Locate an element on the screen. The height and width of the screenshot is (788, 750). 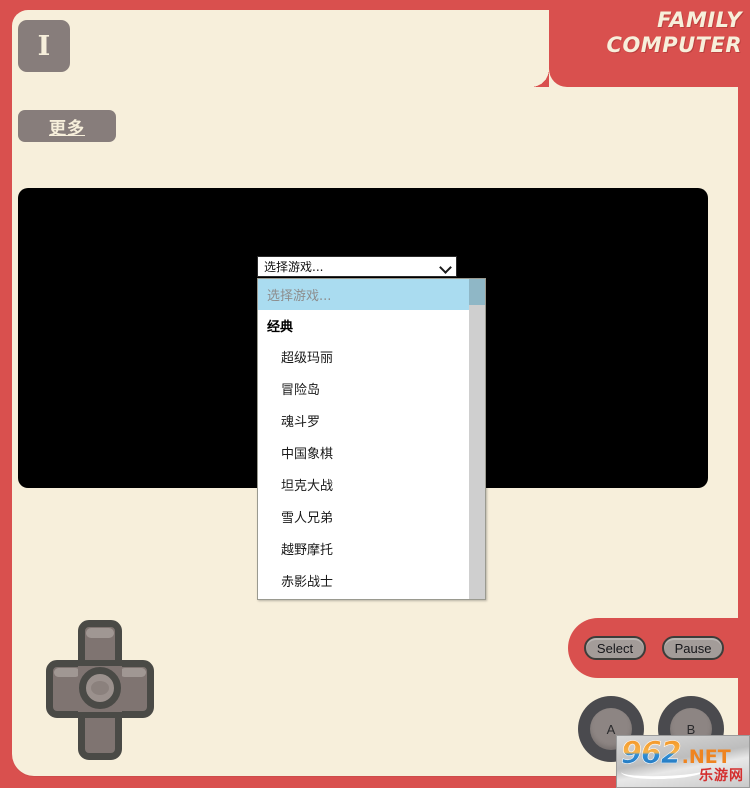
dropdown-group-label: 经典 is located at coordinates (280, 327).